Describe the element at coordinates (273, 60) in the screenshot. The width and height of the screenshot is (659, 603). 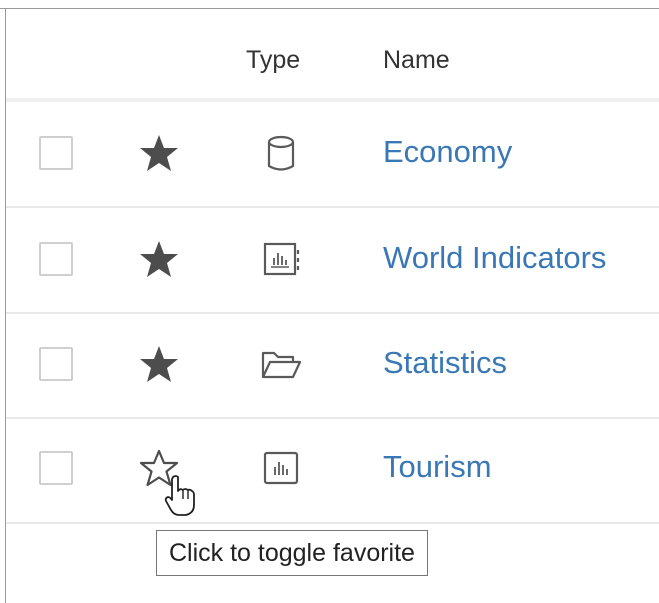
I see `column-header-type: Type` at that location.